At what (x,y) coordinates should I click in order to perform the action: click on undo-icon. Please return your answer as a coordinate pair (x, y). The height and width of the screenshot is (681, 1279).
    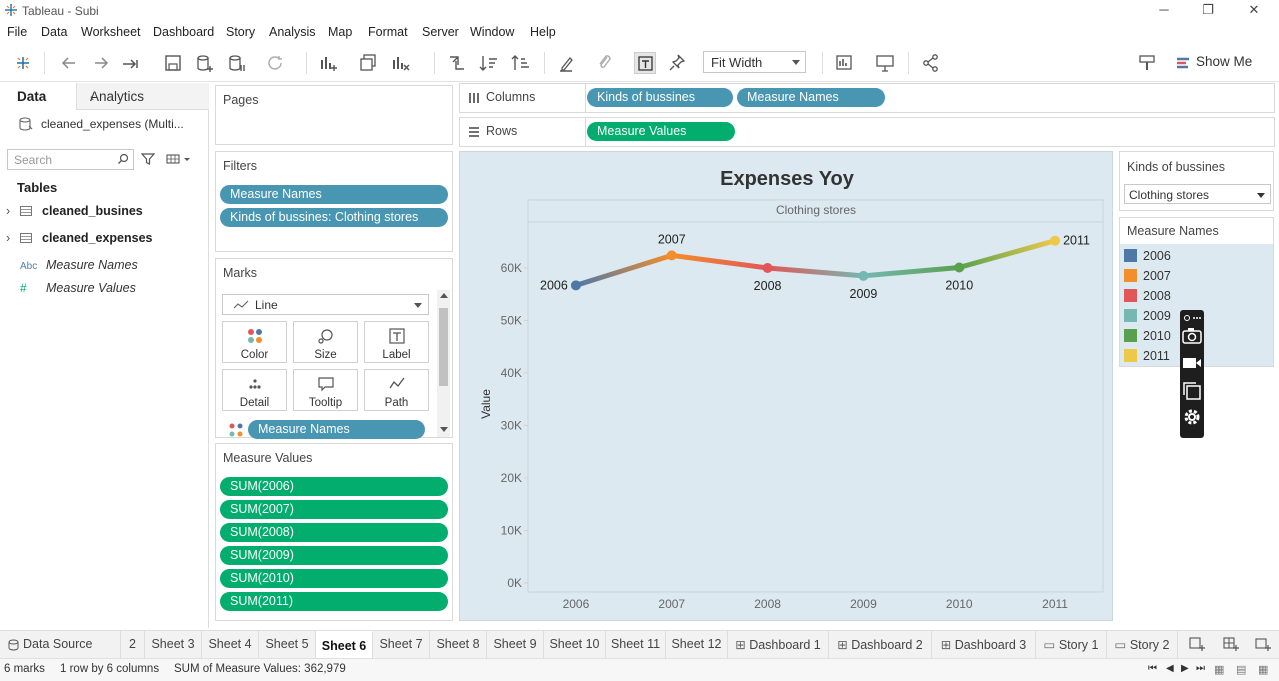
    Looking at the image, I should click on (69, 63).